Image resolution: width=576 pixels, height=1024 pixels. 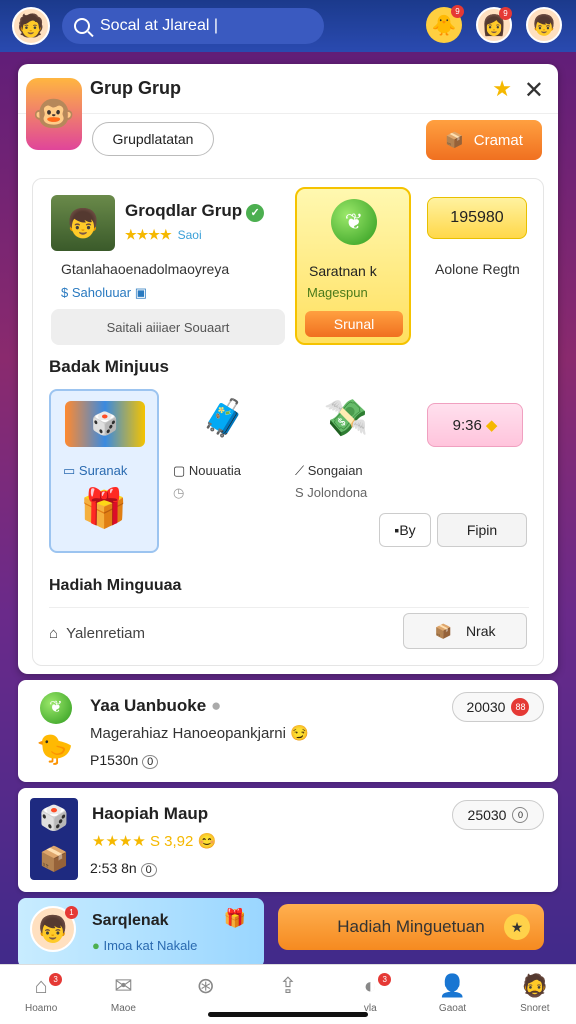 I want to click on nav-label: Hoamo, so click(x=41, y=1008).